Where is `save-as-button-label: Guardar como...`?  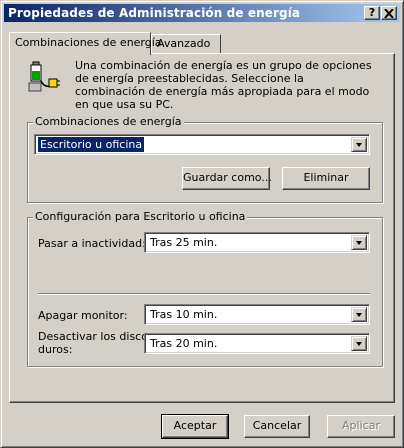
save-as-button-label: Guardar como... is located at coordinates (227, 177).